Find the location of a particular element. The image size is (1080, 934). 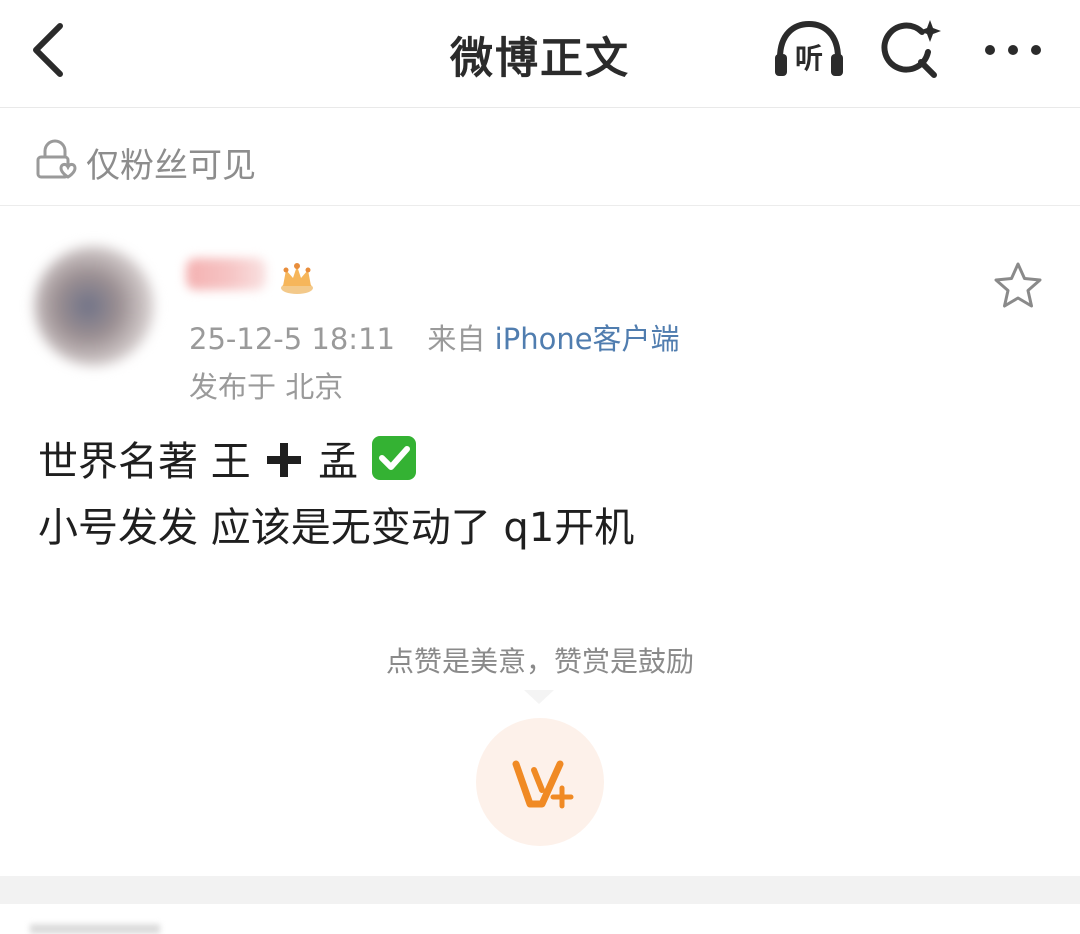

reward-tip: 点赞是美意，赞赏是鼓励 is located at coordinates (539, 661).